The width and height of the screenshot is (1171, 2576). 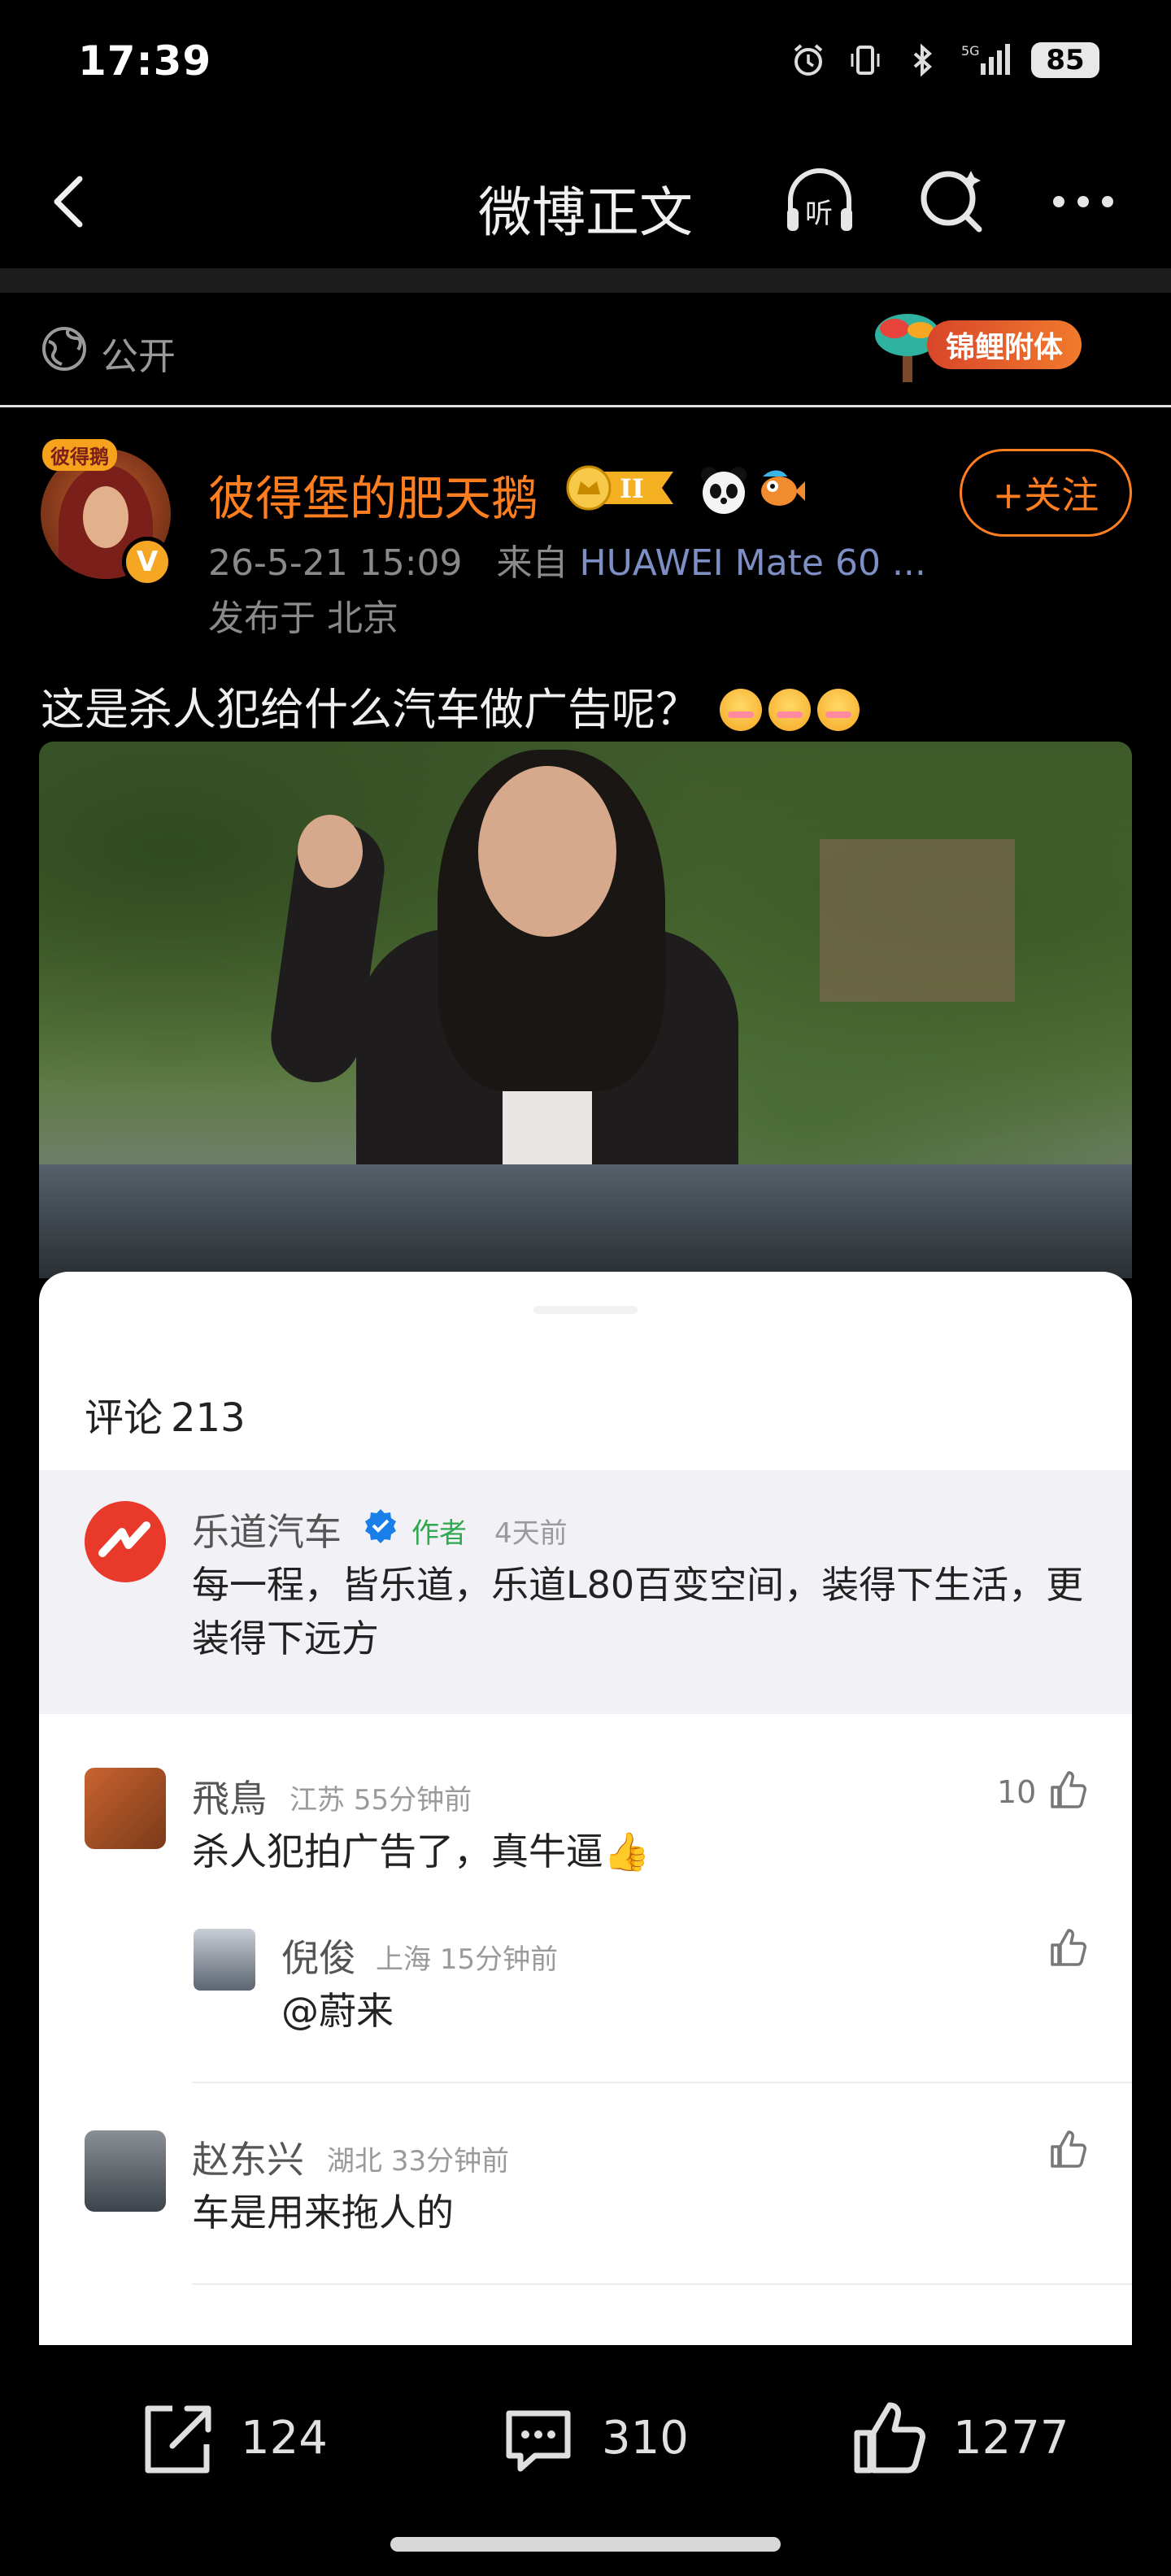 I want to click on comment-meta: 湖北 33分钟前, so click(x=418, y=2158).